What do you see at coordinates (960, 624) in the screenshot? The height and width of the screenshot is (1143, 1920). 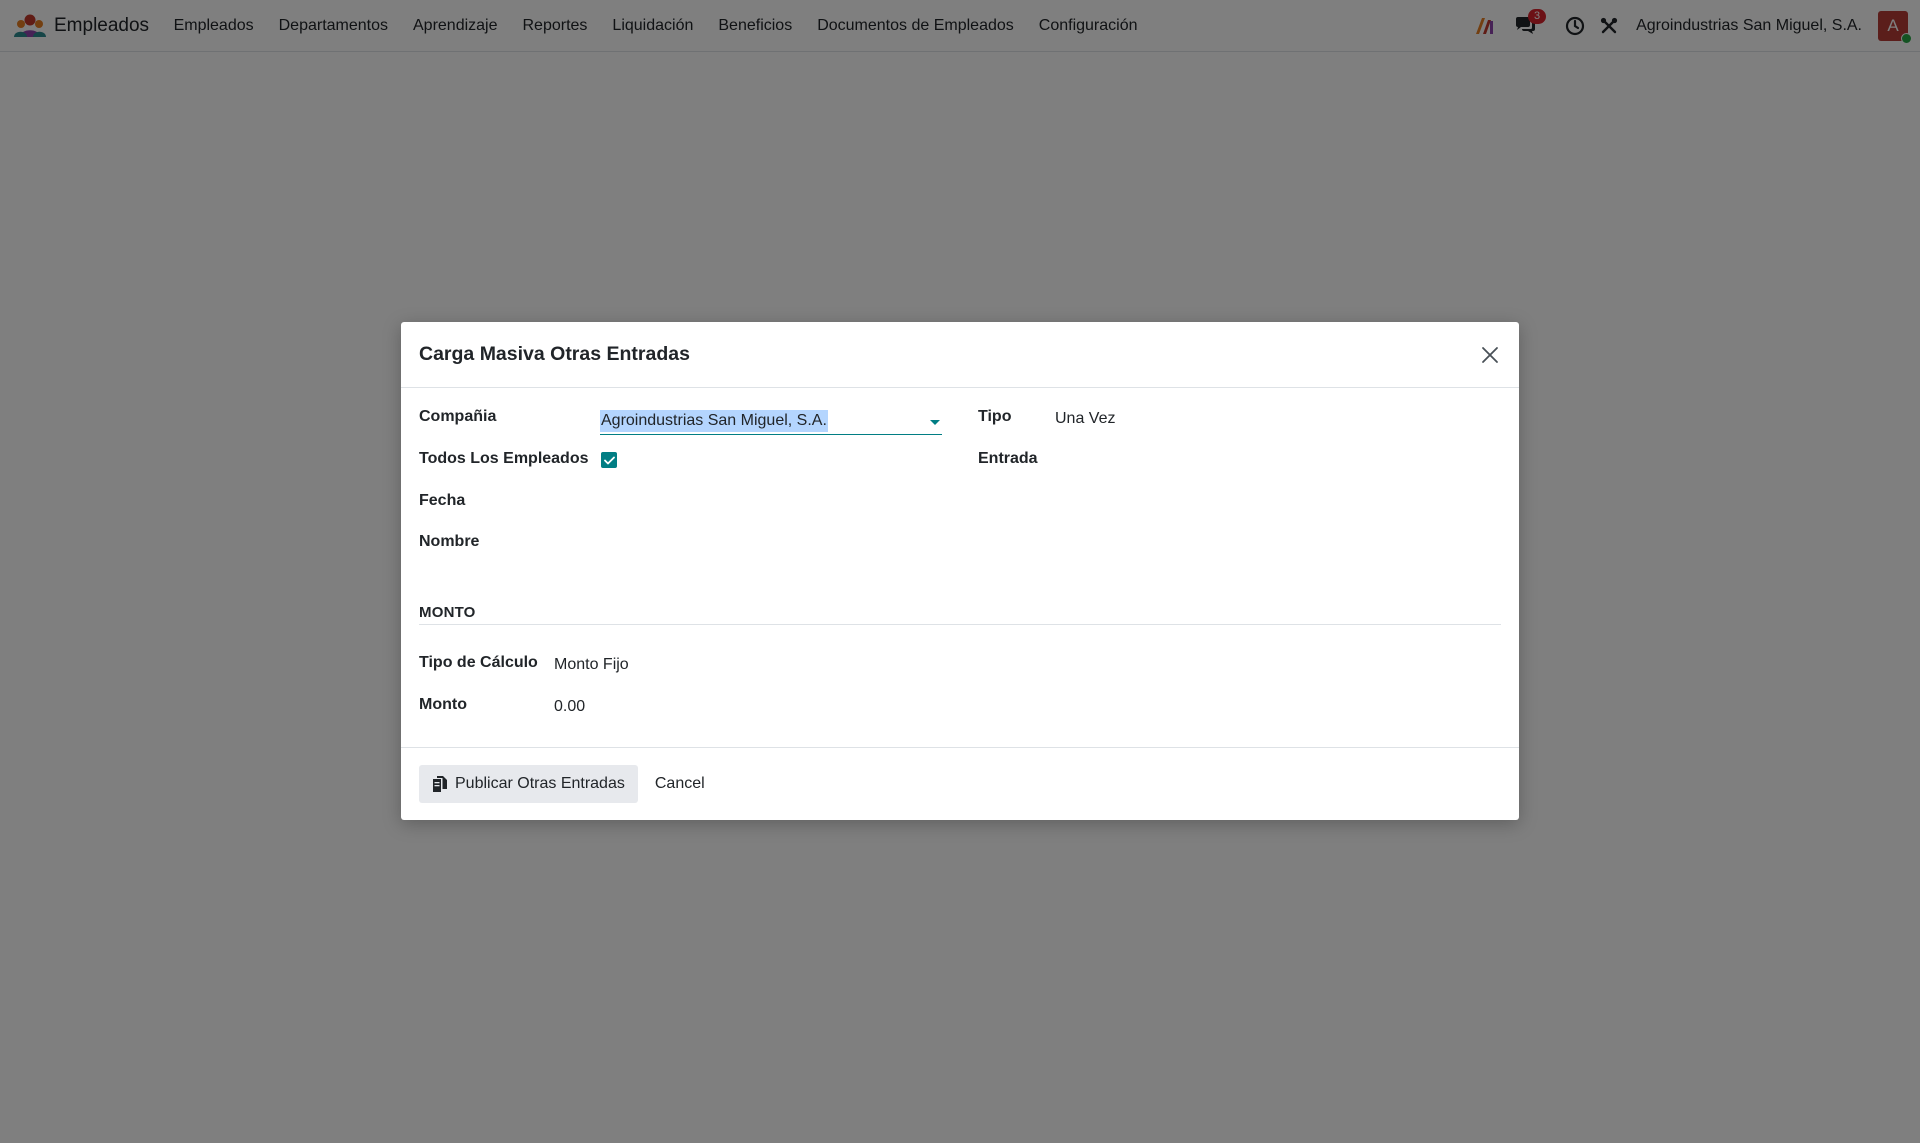 I see `section-divider` at bounding box center [960, 624].